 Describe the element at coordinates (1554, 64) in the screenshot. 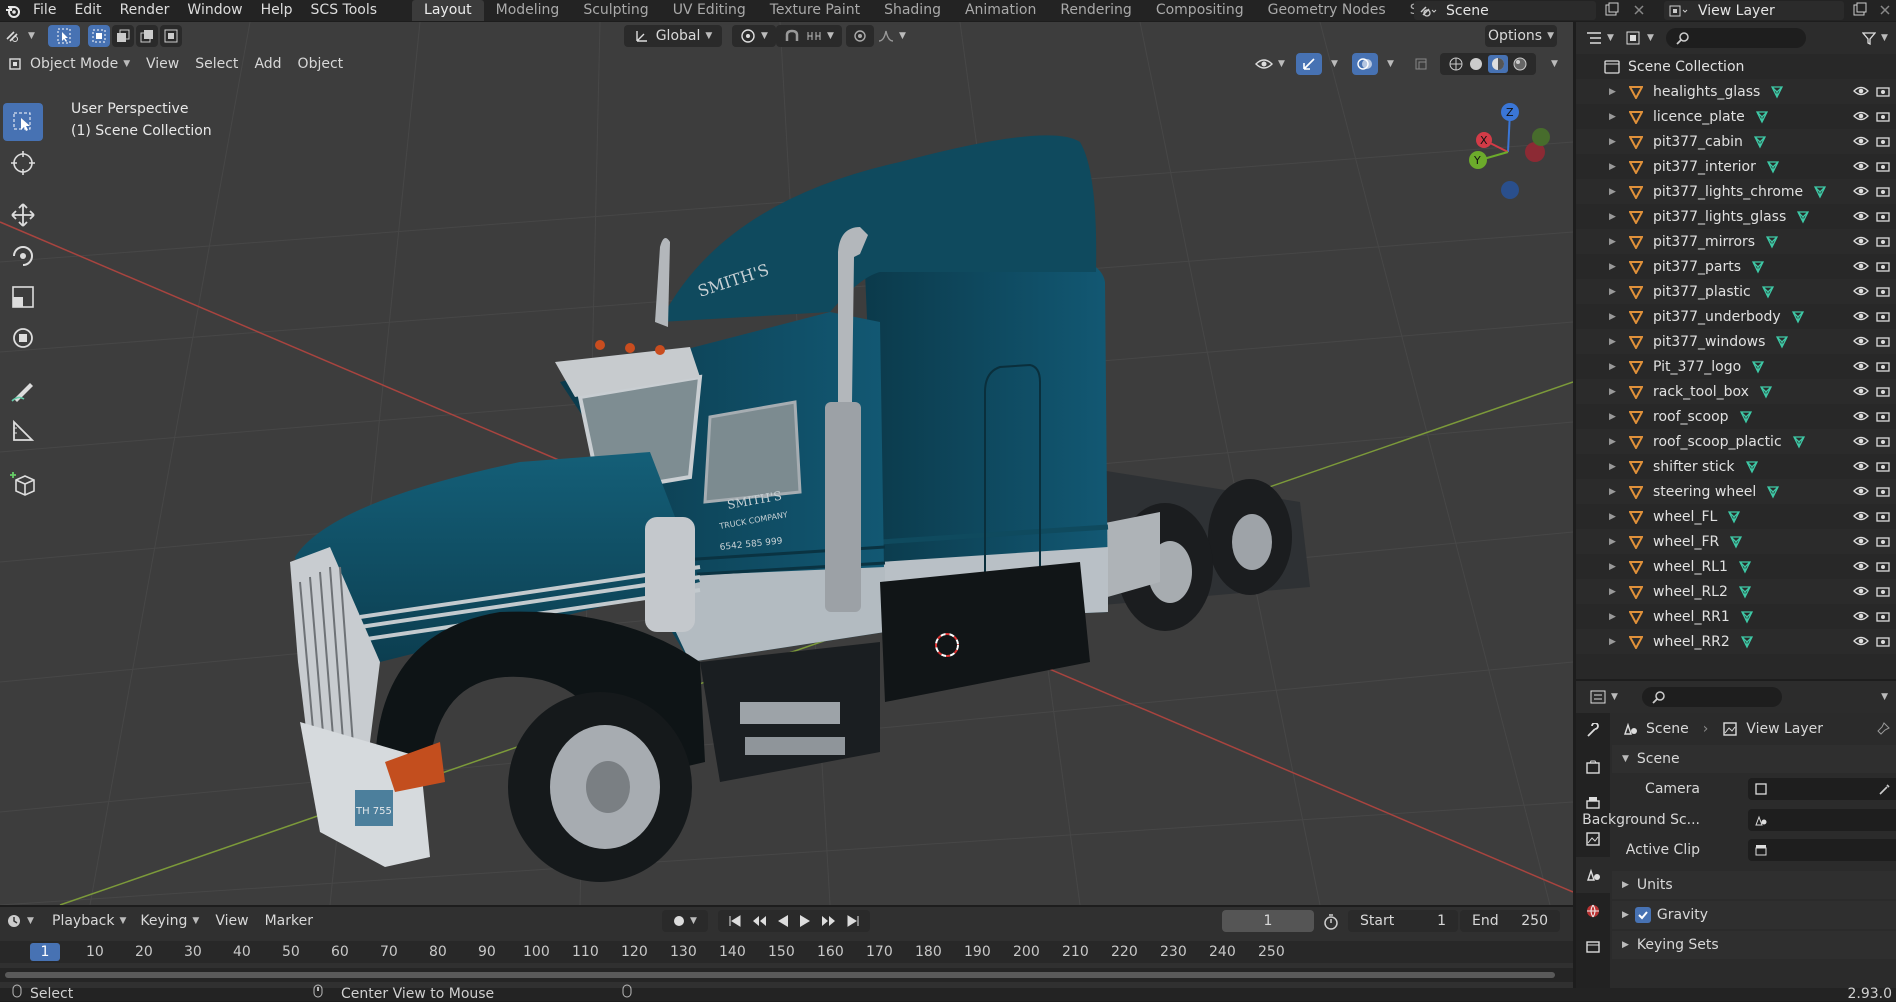

I see `shading-dropdown-icon: ▼` at that location.